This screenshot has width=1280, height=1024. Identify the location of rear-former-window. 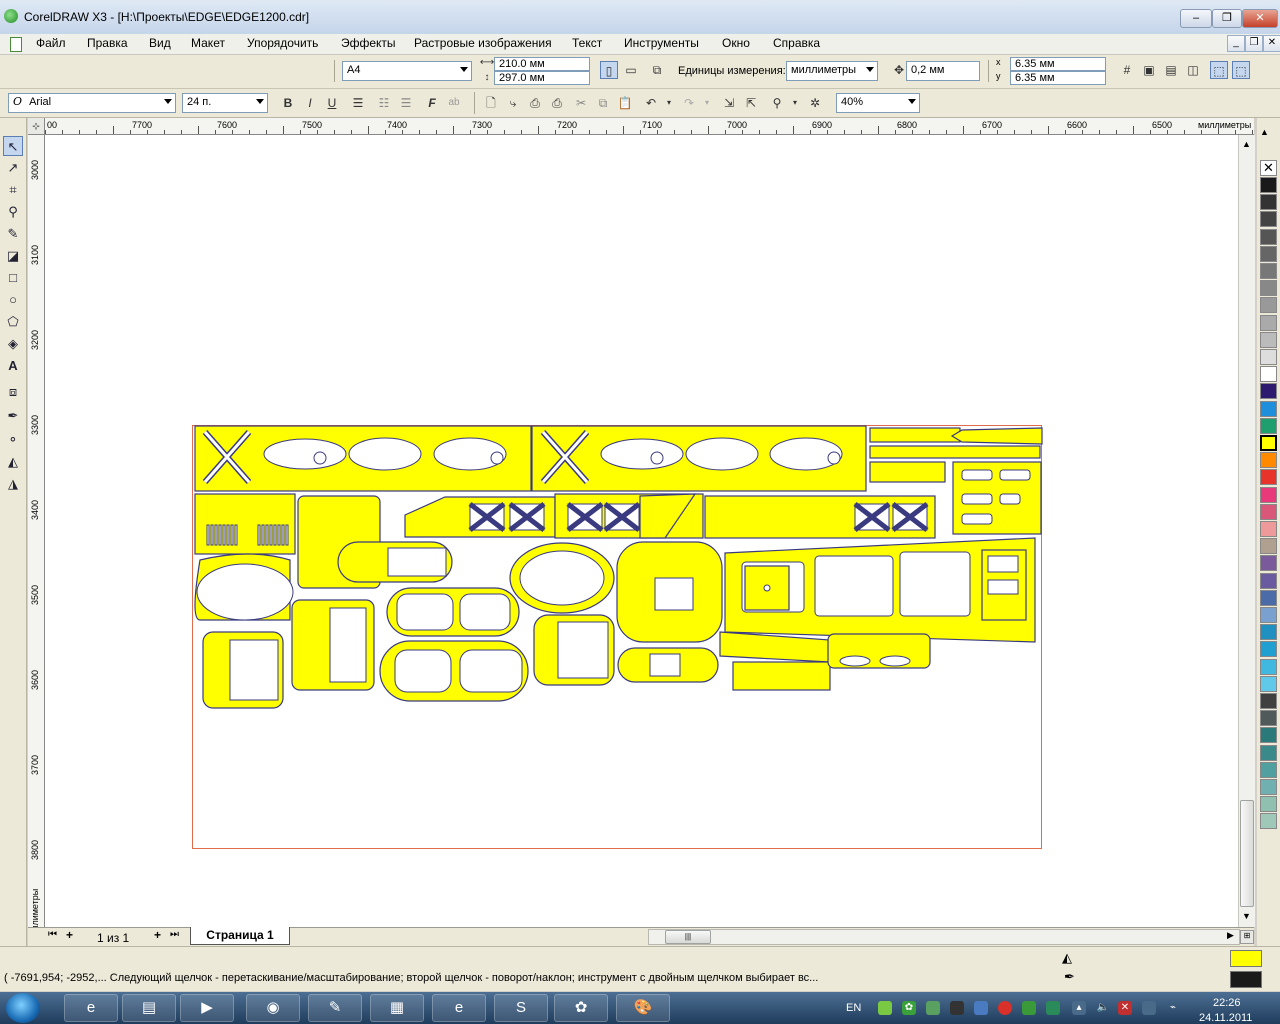
(583, 650).